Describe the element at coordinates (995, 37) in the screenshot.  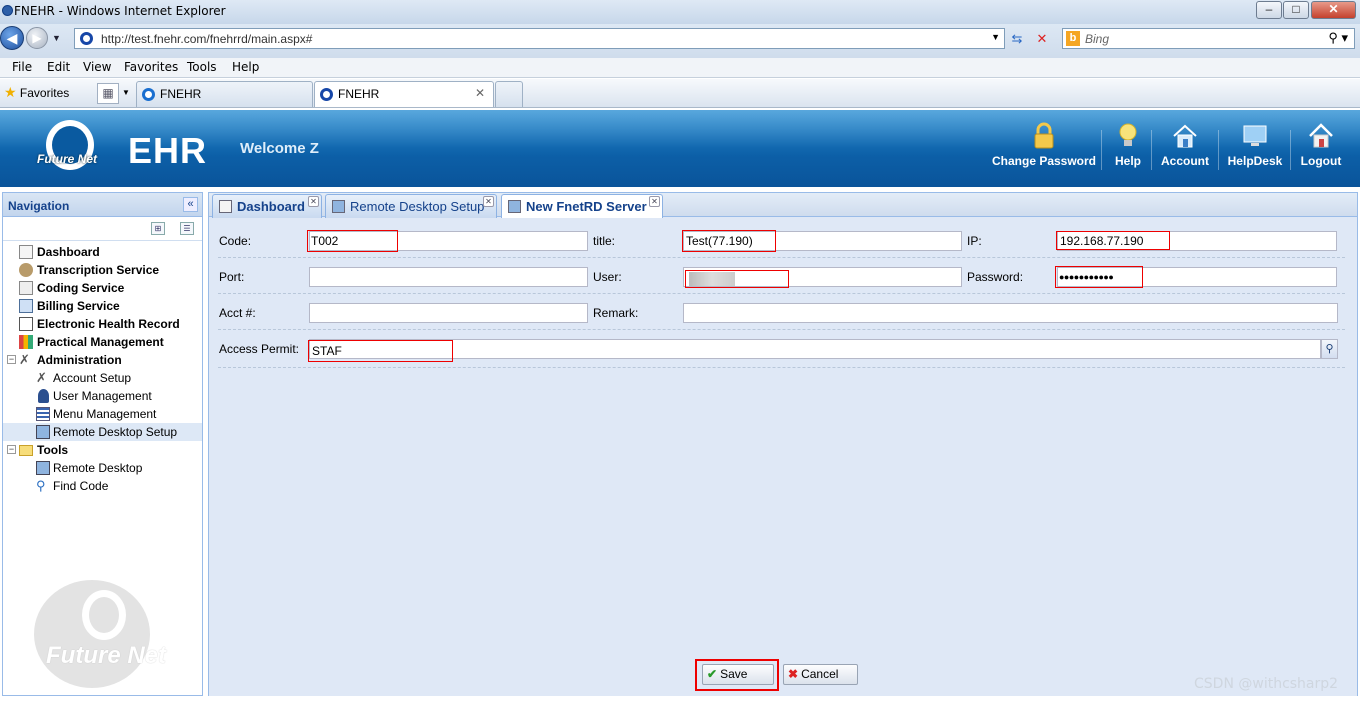
I see `url-dropdown-icon: ▼` at that location.